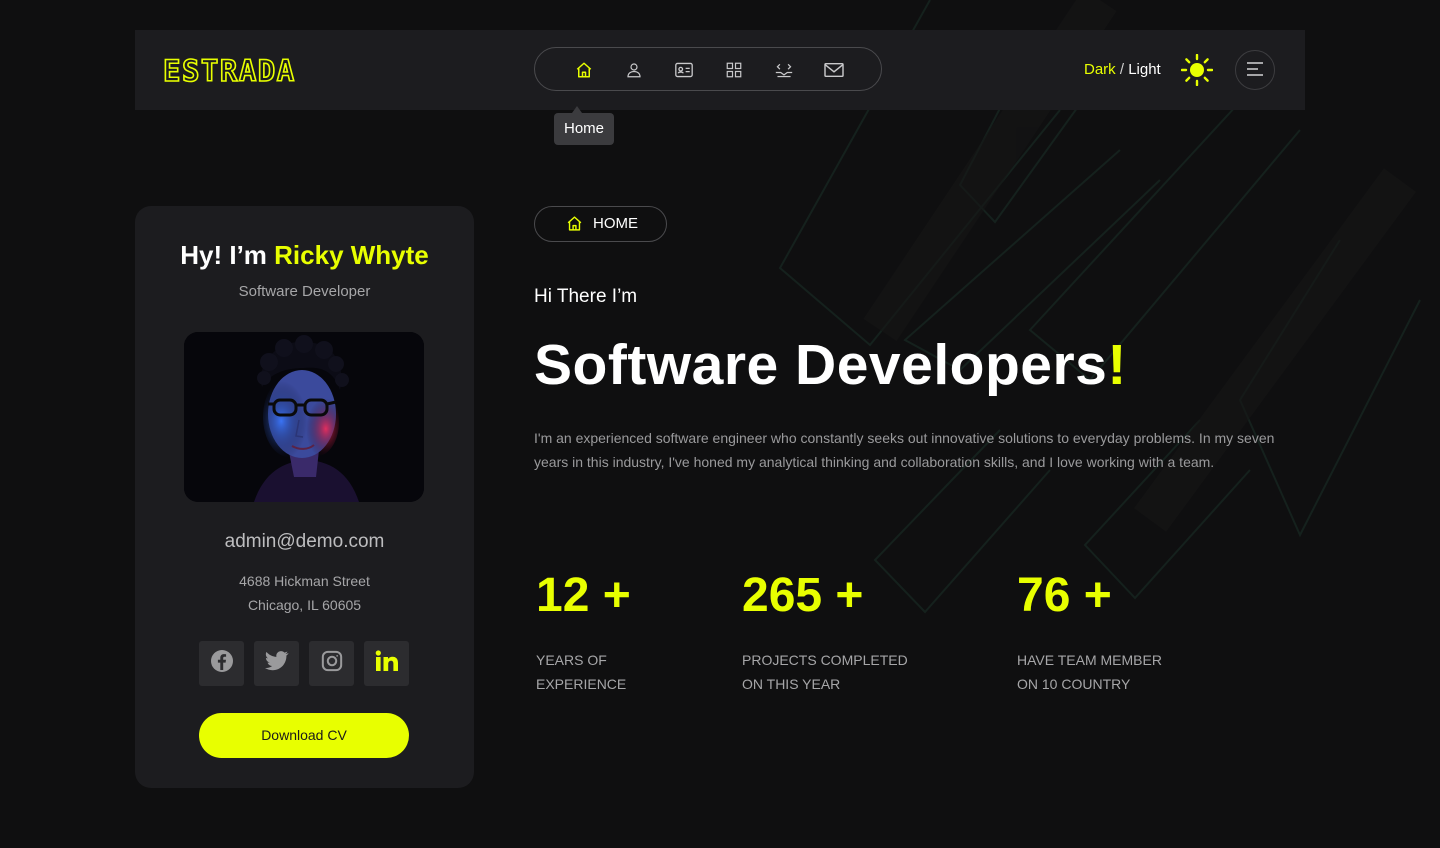 The image size is (1440, 848). What do you see at coordinates (574, 226) in the screenshot?
I see `home-icon` at bounding box center [574, 226].